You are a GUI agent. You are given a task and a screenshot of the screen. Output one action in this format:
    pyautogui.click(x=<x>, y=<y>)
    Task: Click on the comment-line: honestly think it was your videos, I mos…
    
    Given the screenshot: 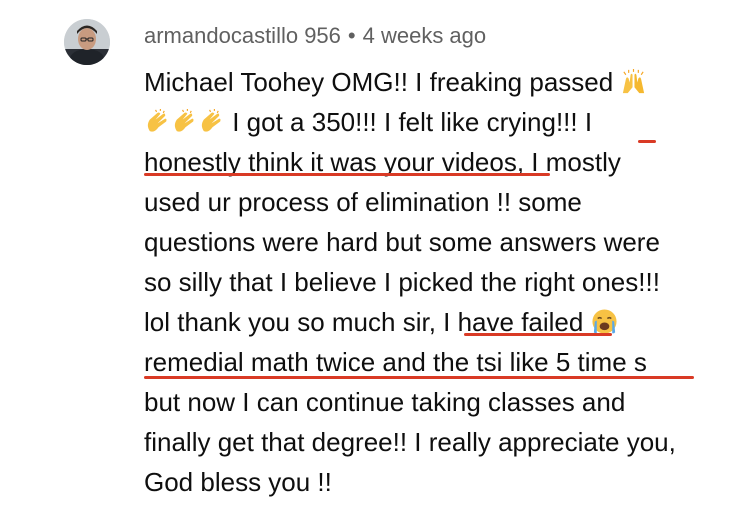 What is the action you would take?
    pyautogui.click(x=382, y=162)
    